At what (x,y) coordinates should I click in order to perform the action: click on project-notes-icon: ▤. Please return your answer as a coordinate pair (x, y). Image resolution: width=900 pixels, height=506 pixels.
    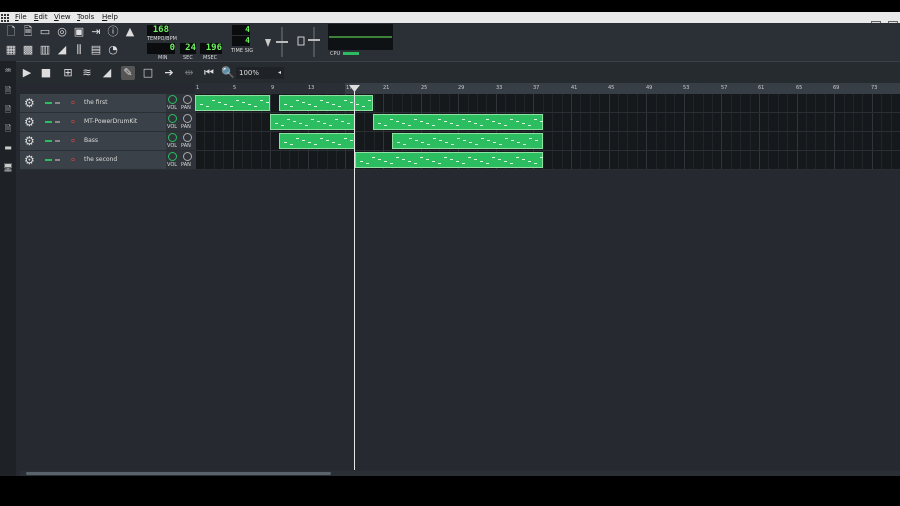
    Looking at the image, I should click on (96, 50).